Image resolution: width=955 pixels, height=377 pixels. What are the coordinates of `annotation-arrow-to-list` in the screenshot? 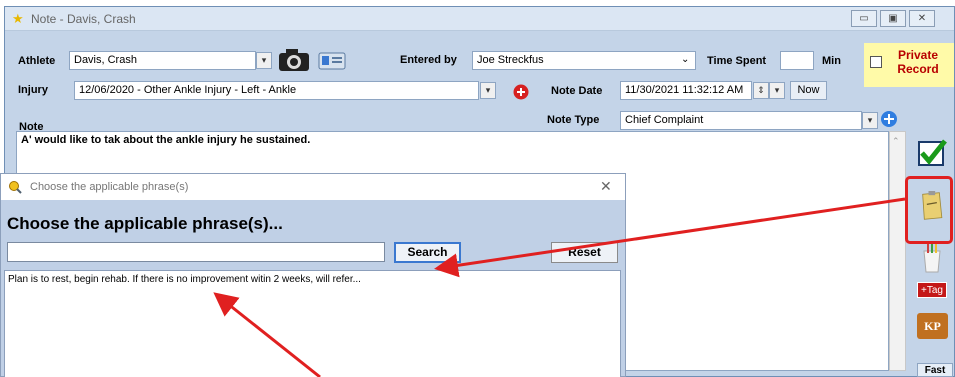 It's located at (670, 237).